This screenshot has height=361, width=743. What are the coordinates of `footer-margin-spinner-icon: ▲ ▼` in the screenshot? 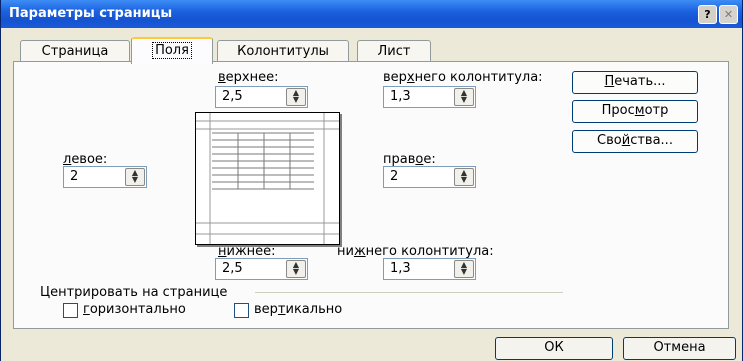 It's located at (464, 269).